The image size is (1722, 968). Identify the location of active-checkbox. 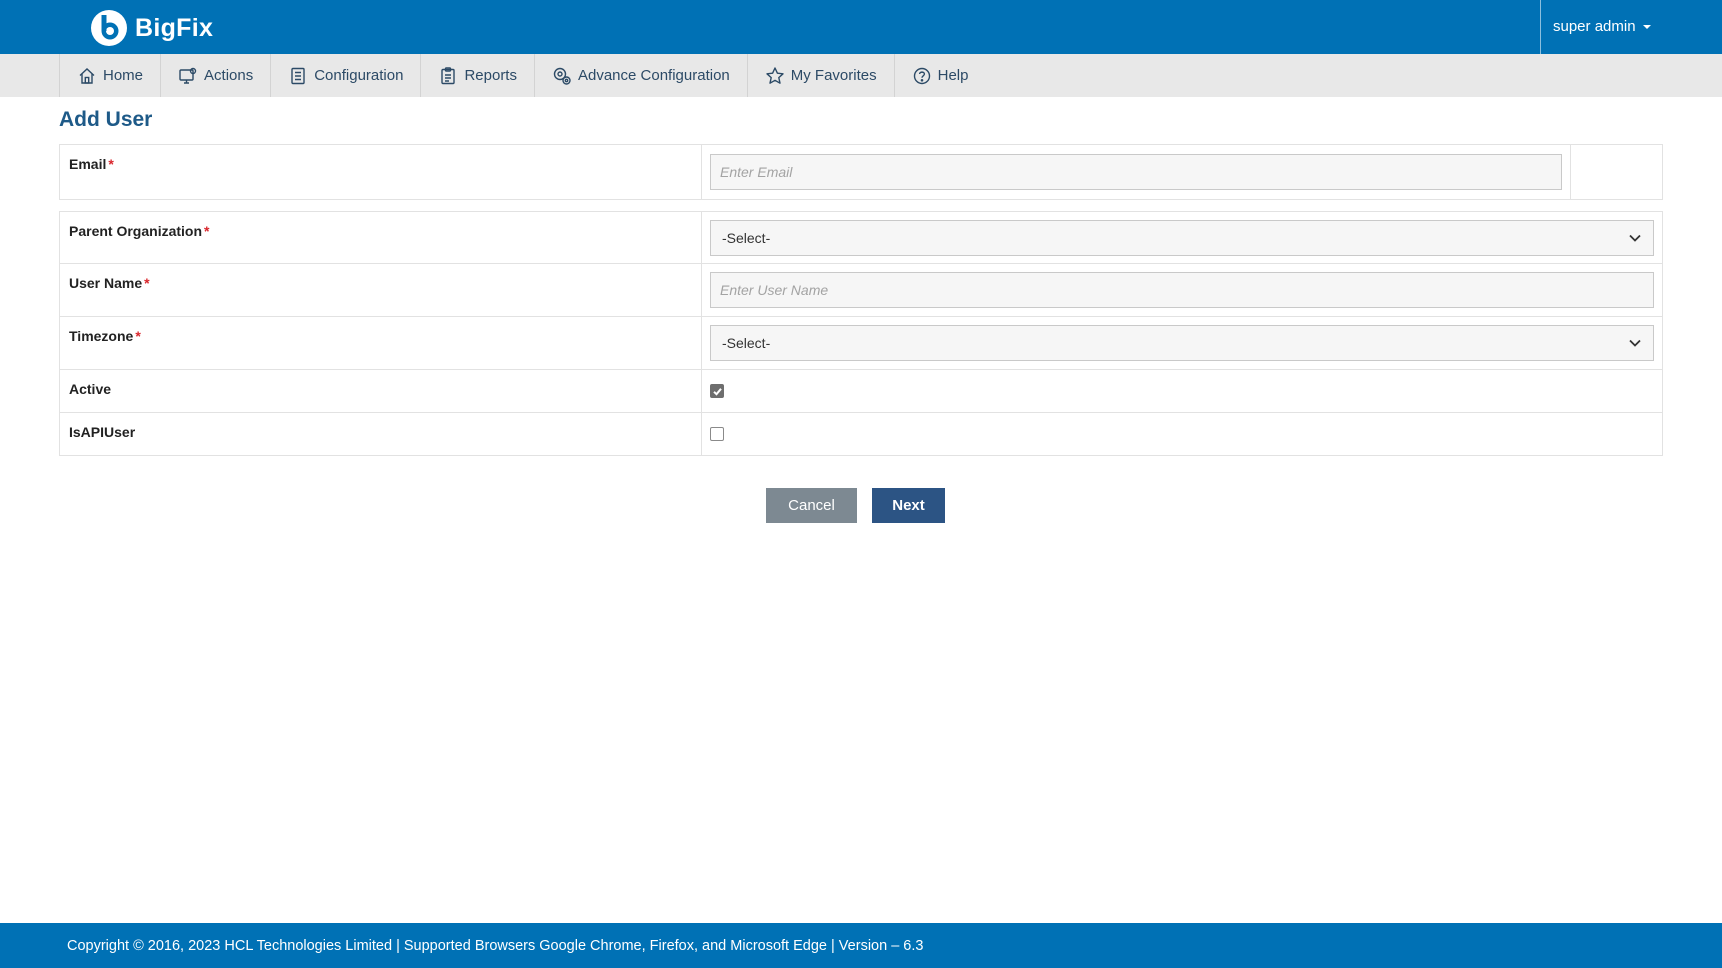
(717, 391).